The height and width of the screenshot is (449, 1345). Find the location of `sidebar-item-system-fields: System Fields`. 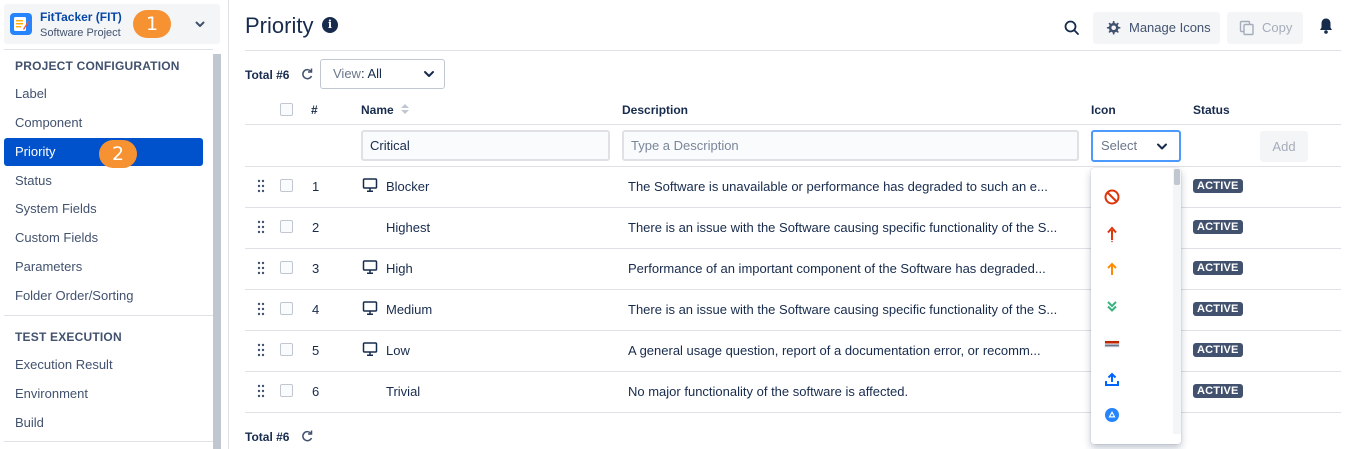

sidebar-item-system-fields: System Fields is located at coordinates (103, 209).